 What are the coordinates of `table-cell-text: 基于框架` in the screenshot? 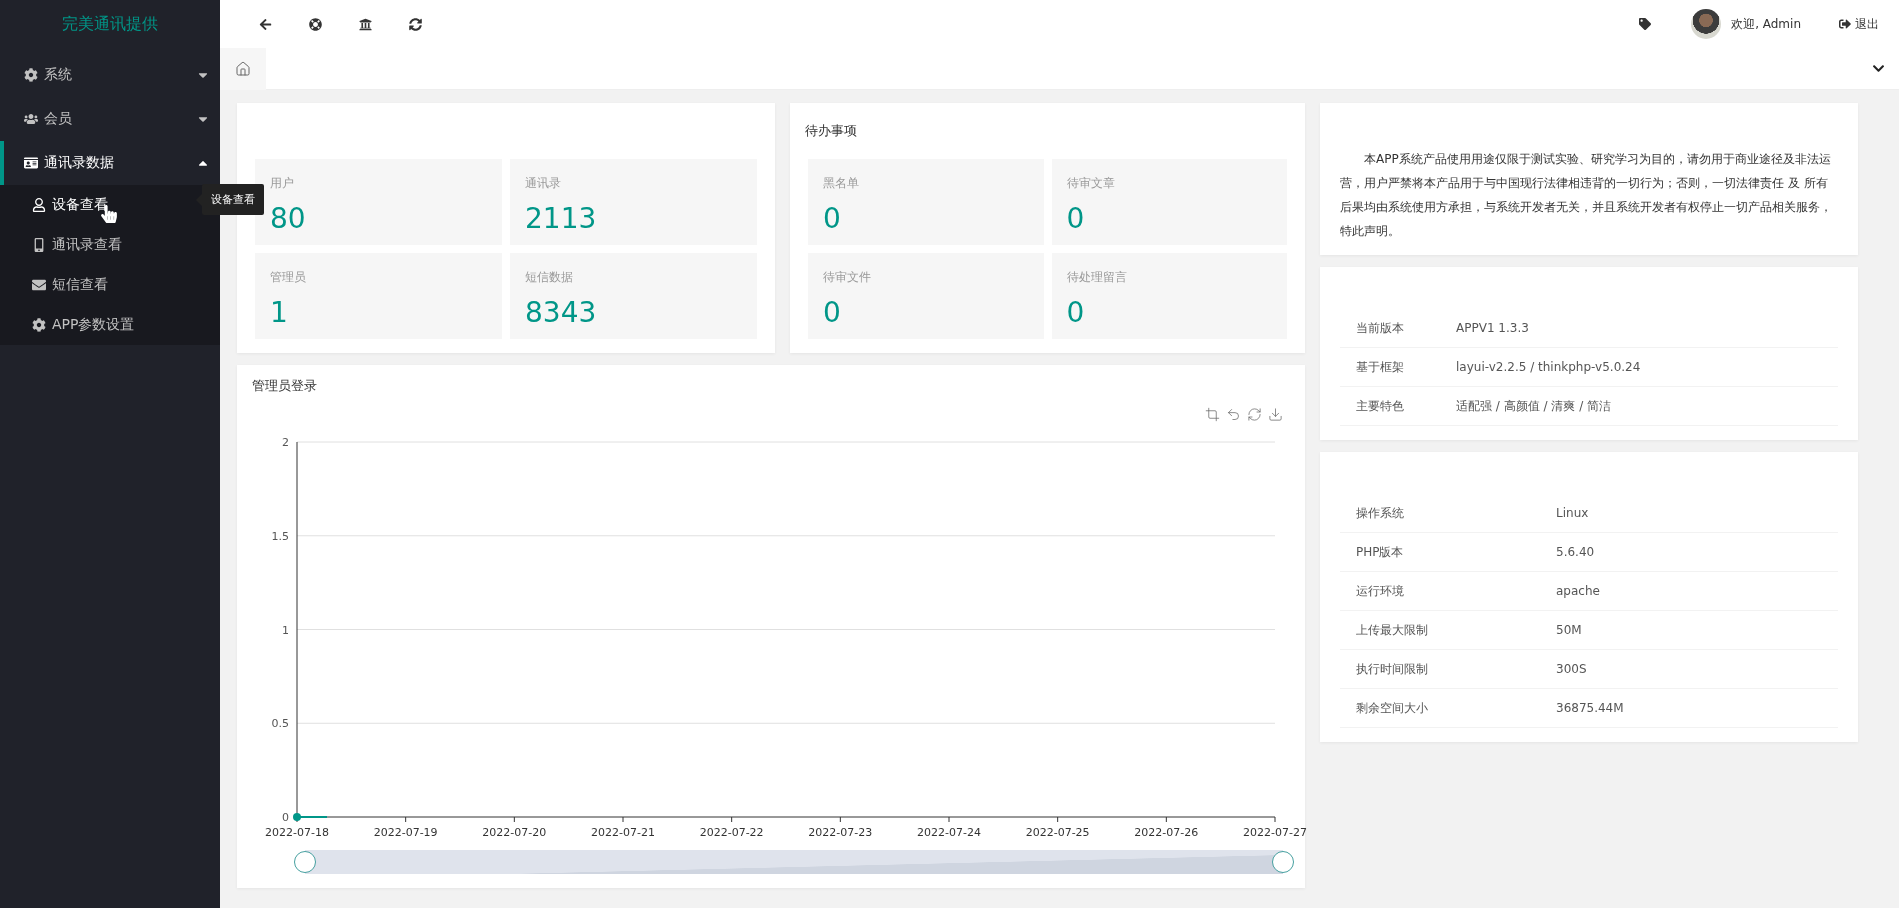 It's located at (1380, 367).